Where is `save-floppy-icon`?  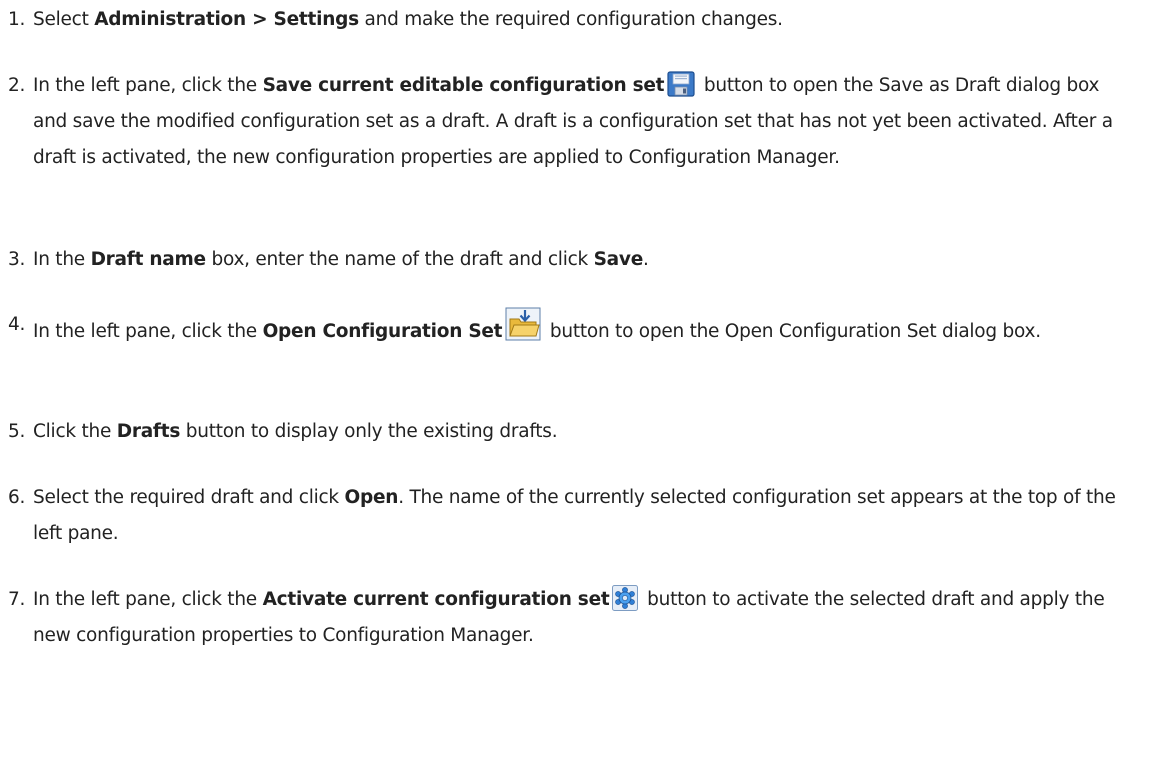 save-floppy-icon is located at coordinates (681, 84).